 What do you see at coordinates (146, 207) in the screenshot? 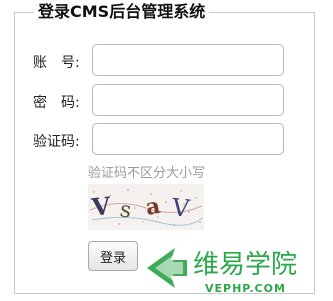
I see `captcha-image: V s a V` at bounding box center [146, 207].